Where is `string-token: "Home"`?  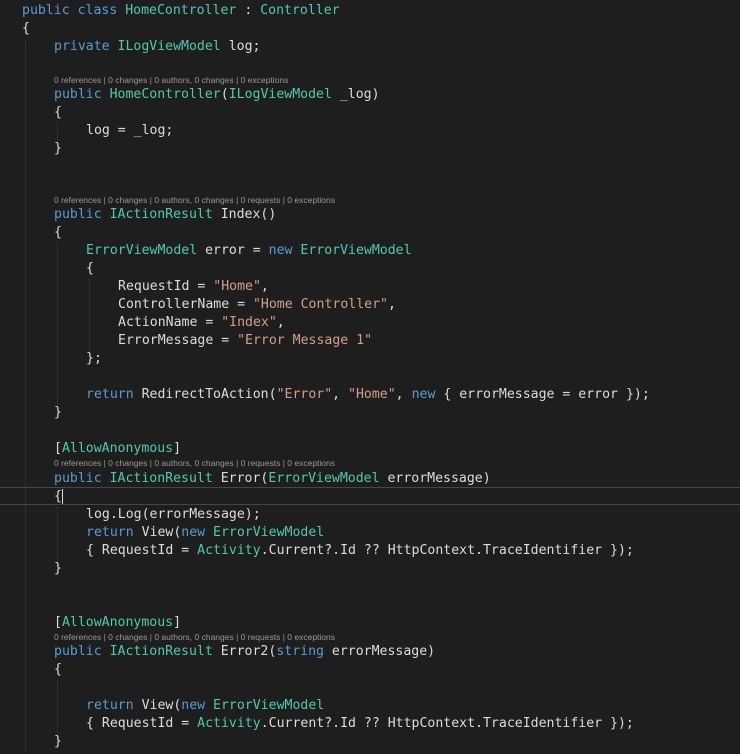 string-token: "Home" is located at coordinates (372, 394).